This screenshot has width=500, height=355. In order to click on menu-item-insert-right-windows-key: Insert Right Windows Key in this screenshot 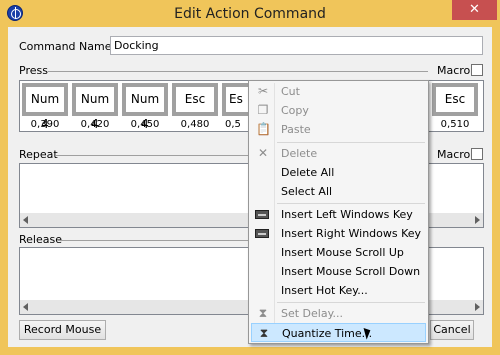, I will do `click(338, 233)`.